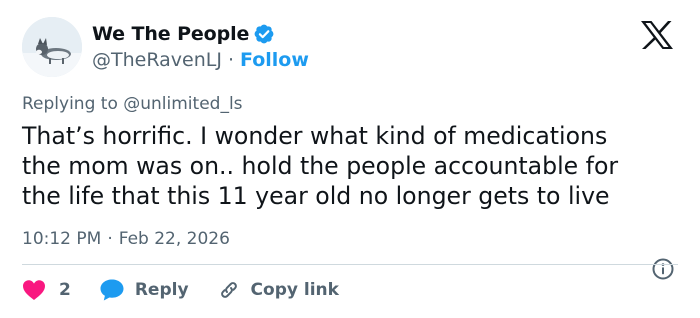  I want to click on info-icon, so click(663, 269).